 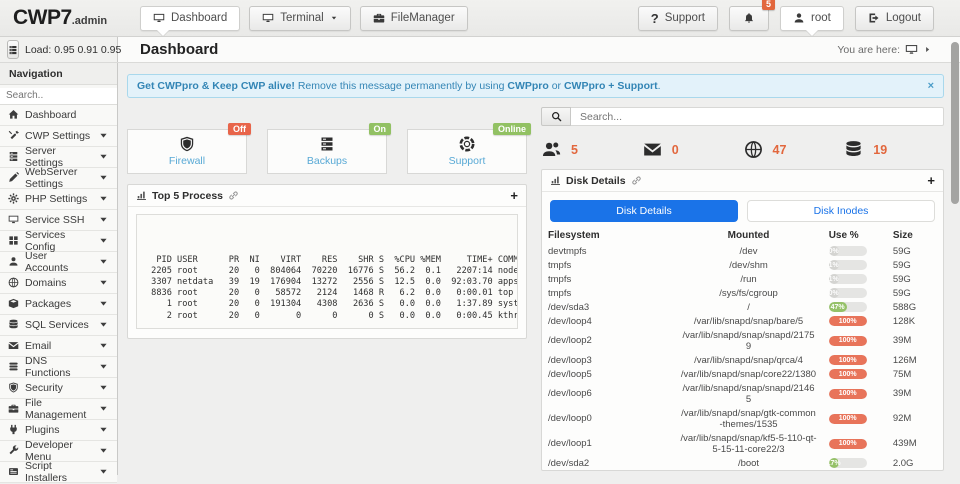 What do you see at coordinates (898, 49) in the screenshot?
I see `breadcrumb: You are here:` at bounding box center [898, 49].